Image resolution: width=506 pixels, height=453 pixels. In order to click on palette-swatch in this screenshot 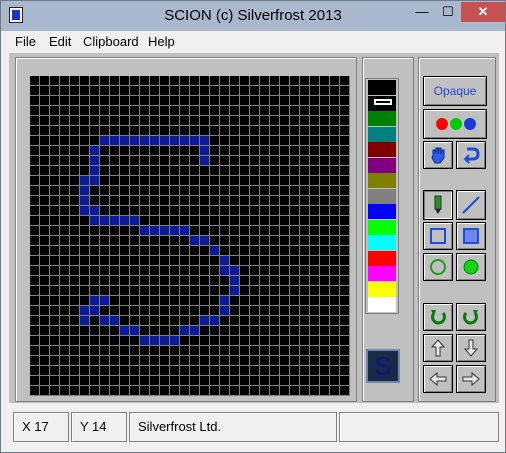, I will do `click(382, 258)`.